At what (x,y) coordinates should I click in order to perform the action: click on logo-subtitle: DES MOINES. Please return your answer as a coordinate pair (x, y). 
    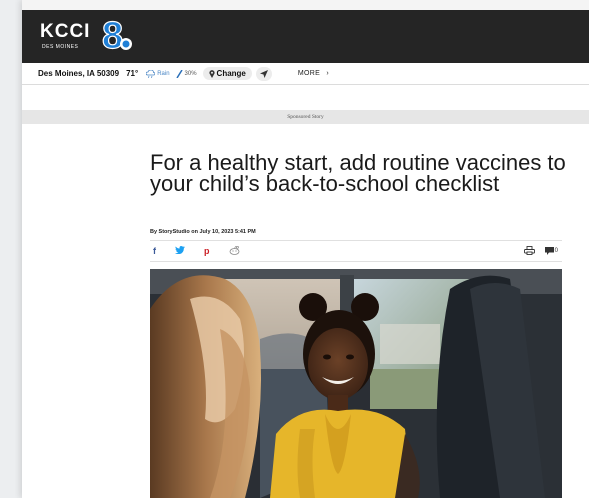
    Looking at the image, I should click on (60, 47).